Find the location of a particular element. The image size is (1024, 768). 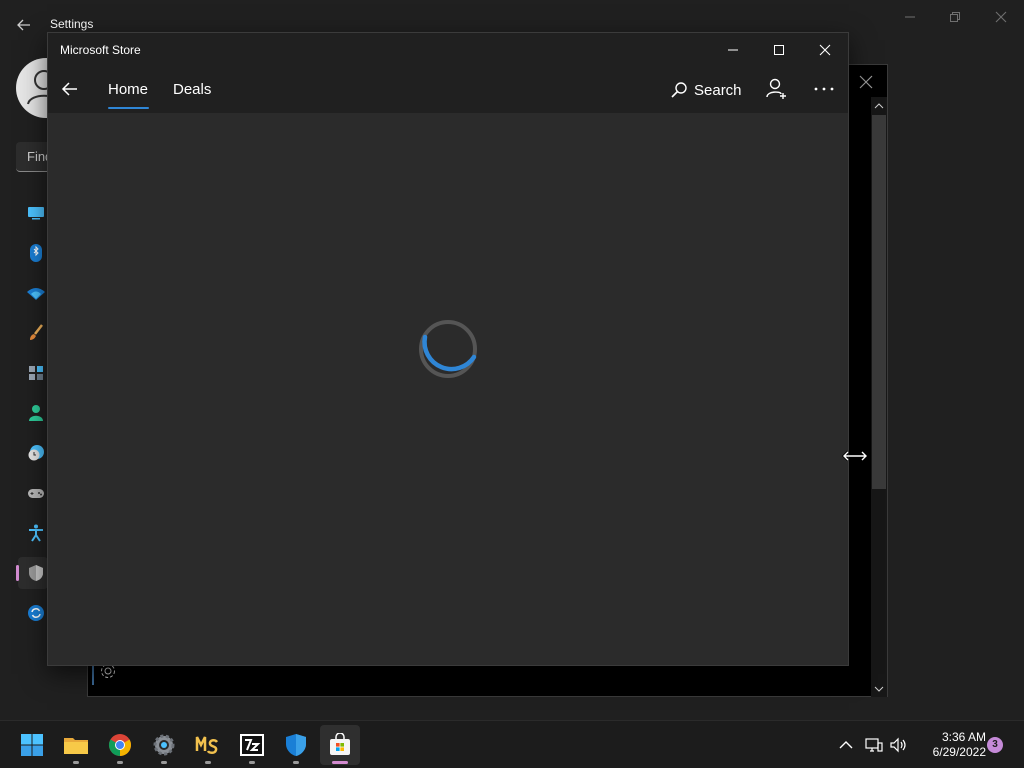

show-hidden-icons-button is located at coordinates (846, 745).